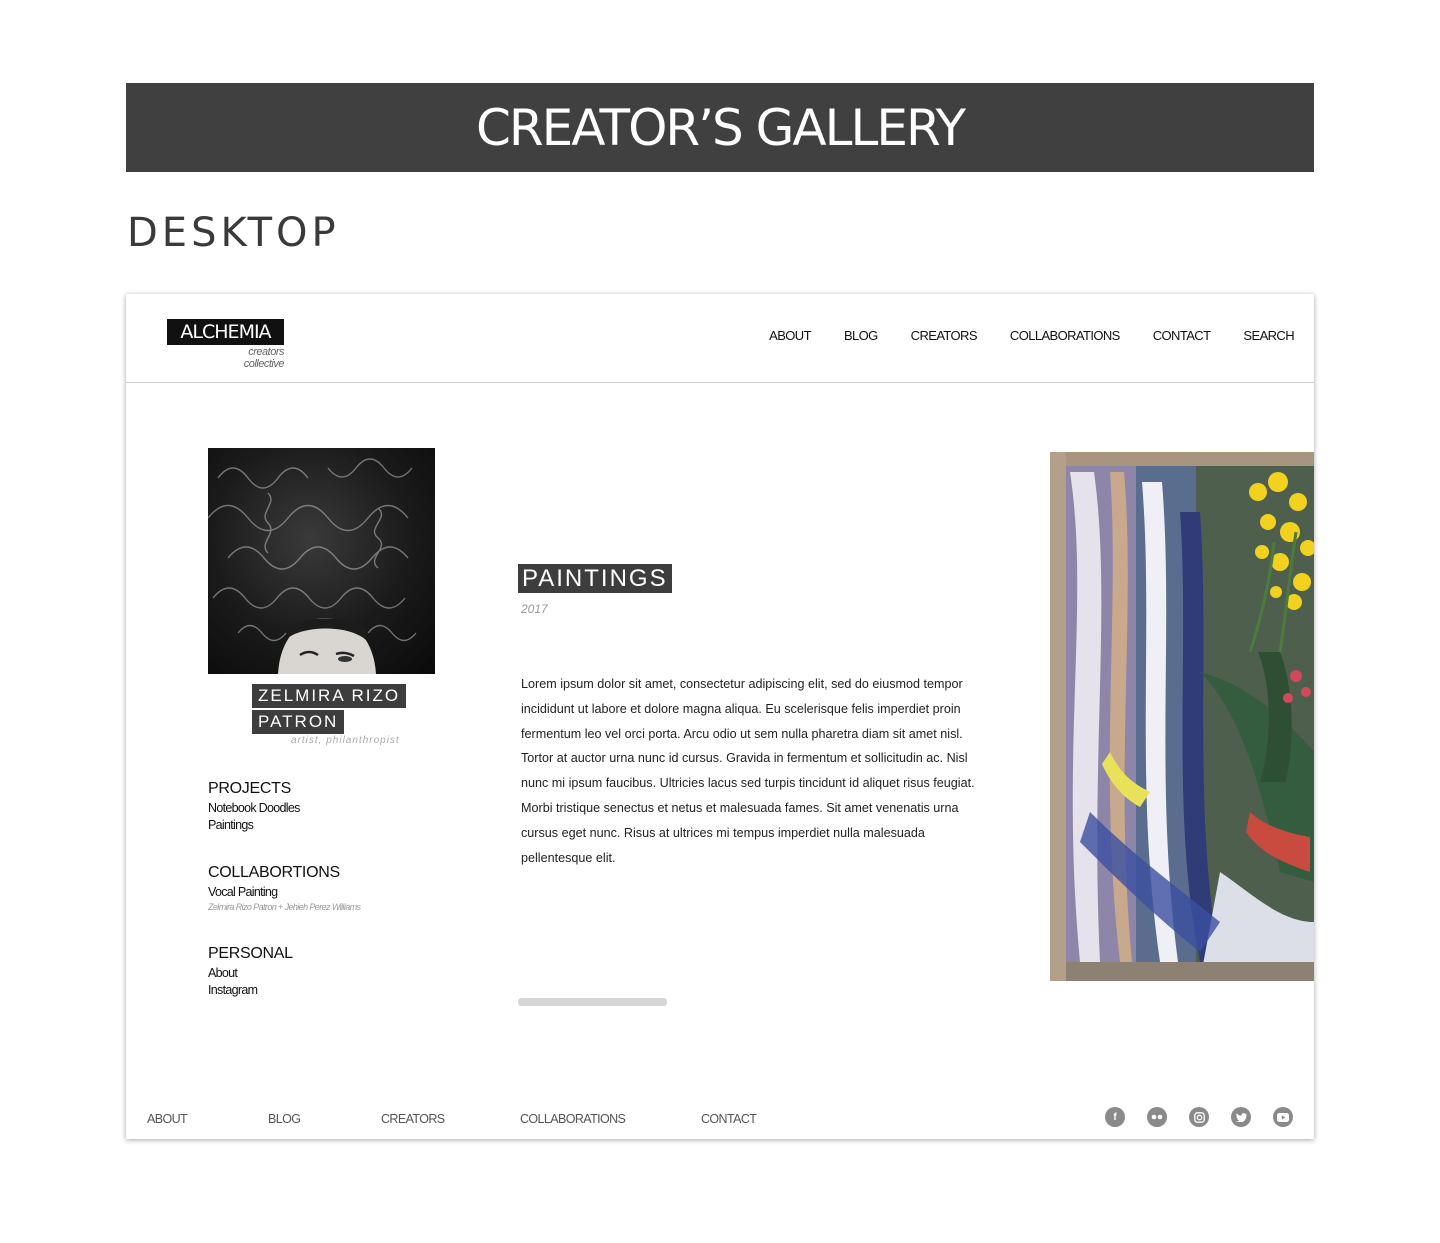  What do you see at coordinates (231, 825) in the screenshot?
I see `project-link-paintings: Paintings` at bounding box center [231, 825].